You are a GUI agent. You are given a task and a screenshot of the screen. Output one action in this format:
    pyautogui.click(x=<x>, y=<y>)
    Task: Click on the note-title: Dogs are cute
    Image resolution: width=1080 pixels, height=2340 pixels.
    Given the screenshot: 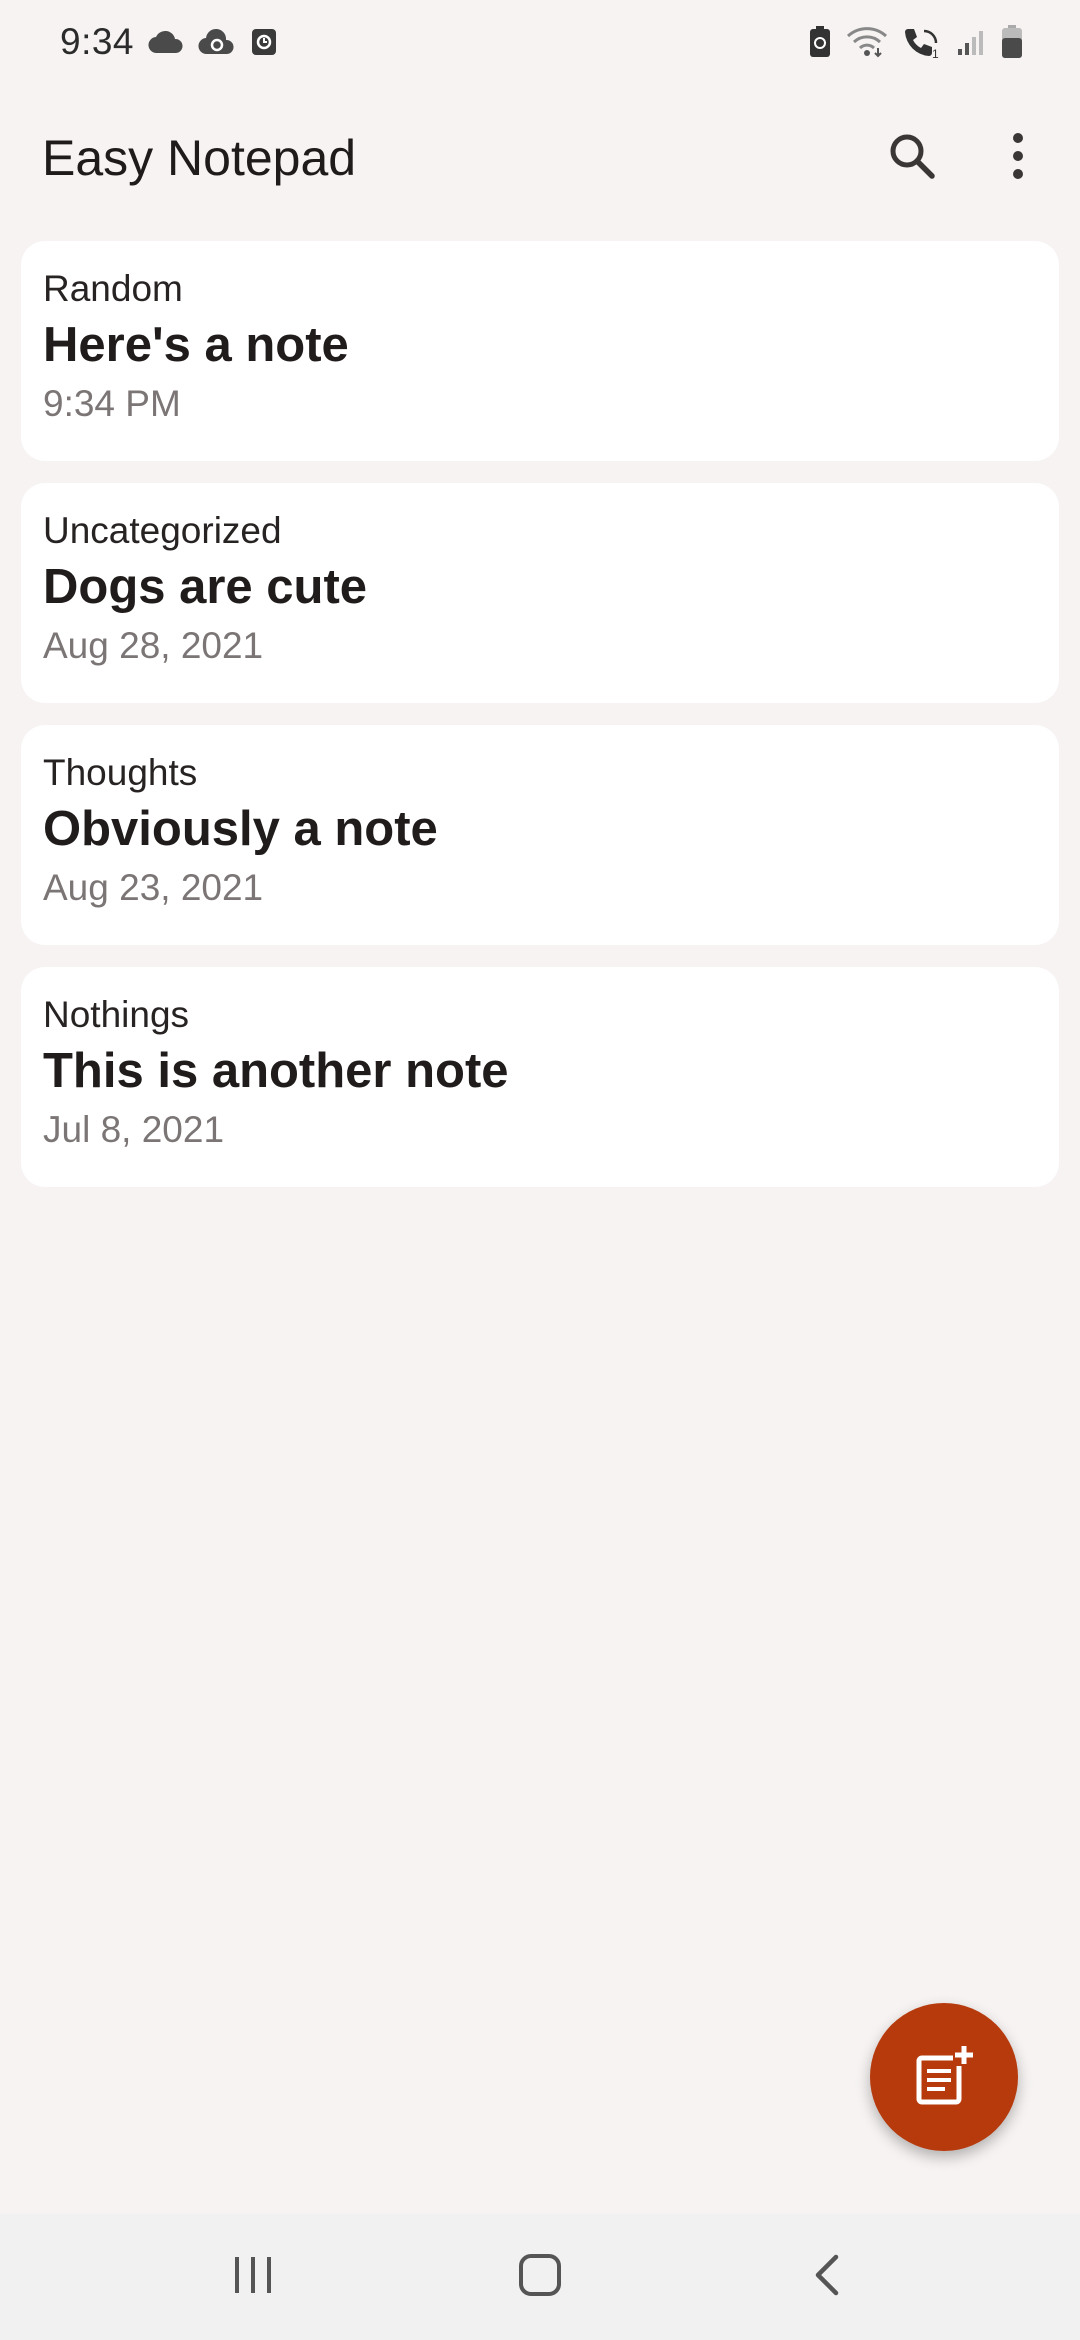 What is the action you would take?
    pyautogui.click(x=205, y=587)
    